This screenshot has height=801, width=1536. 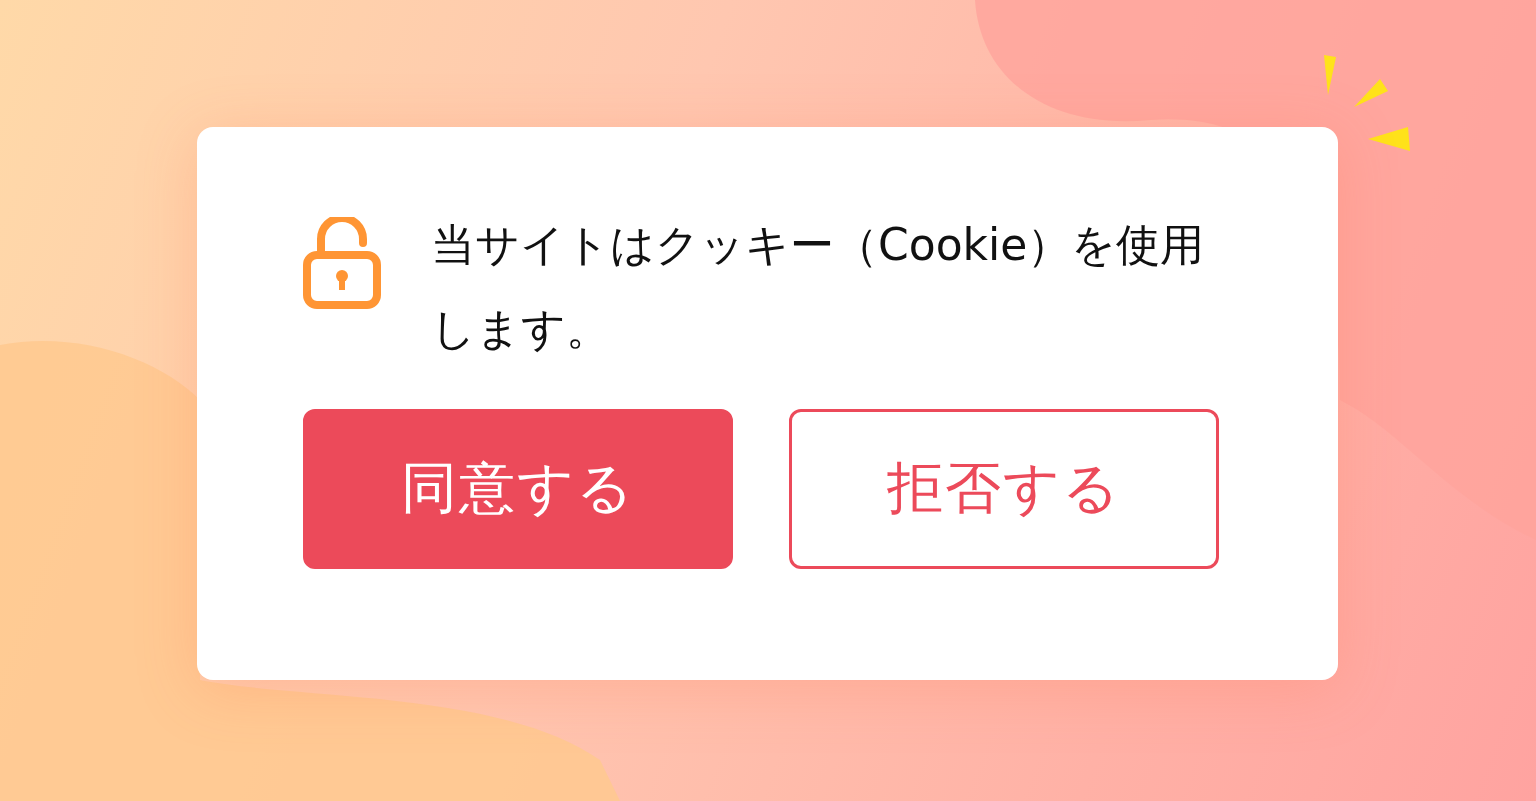 I want to click on cookie-message: 当サイトはクッキー（Cookie）を使用します。, so click(x=818, y=287).